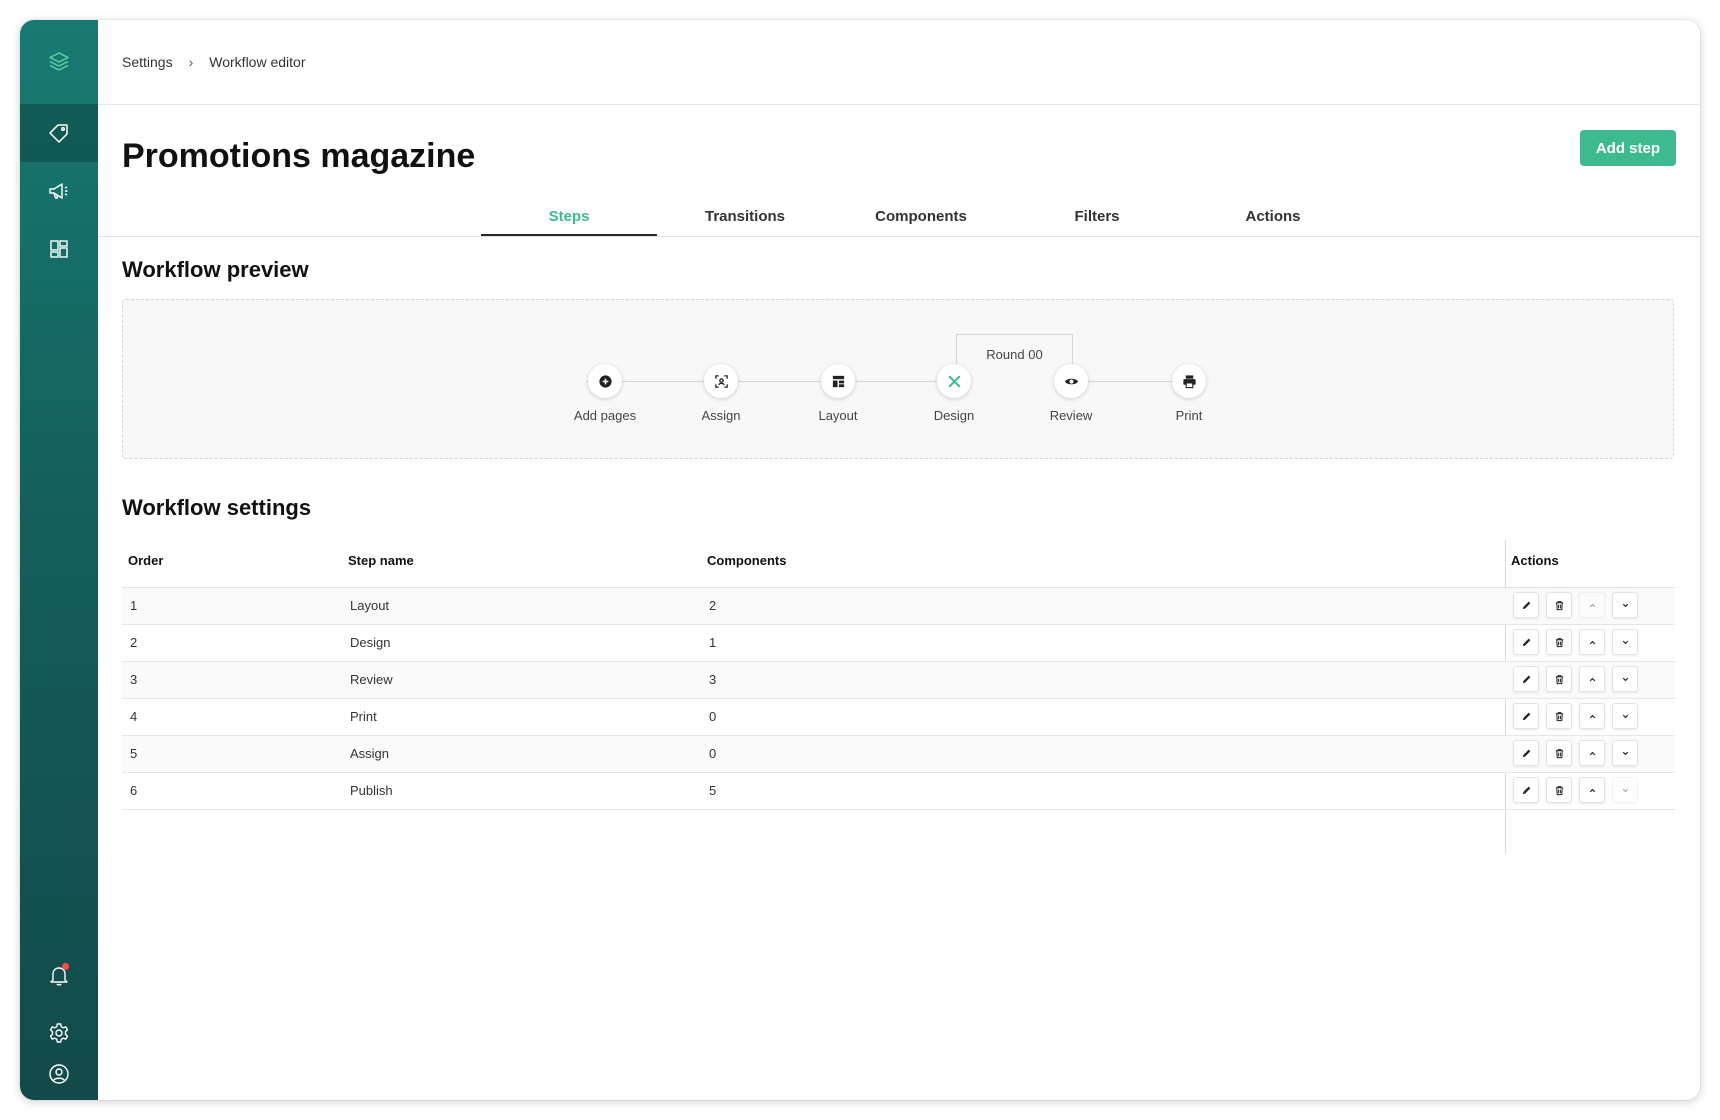  Describe the element at coordinates (1627, 148) in the screenshot. I see `add-step-button: Add step` at that location.